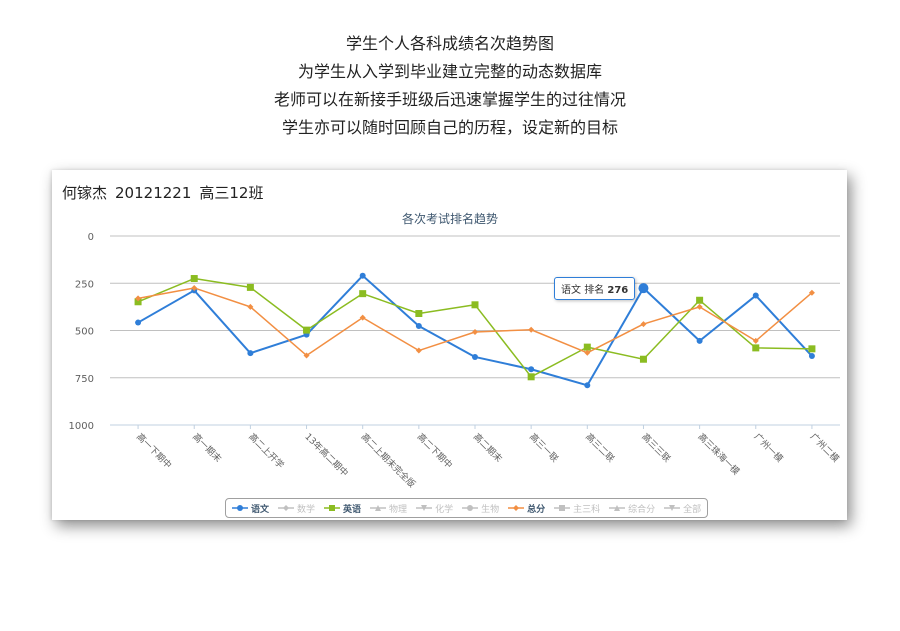 The image size is (900, 631). What do you see at coordinates (600, 448) in the screenshot?
I see `x-tick-label: 高三二联` at bounding box center [600, 448].